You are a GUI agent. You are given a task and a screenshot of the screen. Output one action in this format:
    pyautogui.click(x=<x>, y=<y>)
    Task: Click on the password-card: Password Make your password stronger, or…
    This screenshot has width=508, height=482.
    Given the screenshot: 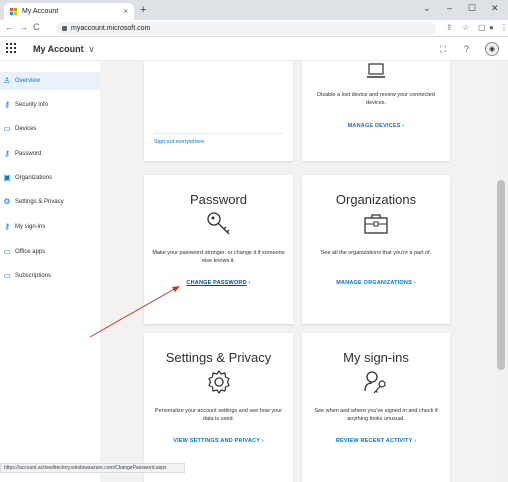 What is the action you would take?
    pyautogui.click(x=218, y=249)
    